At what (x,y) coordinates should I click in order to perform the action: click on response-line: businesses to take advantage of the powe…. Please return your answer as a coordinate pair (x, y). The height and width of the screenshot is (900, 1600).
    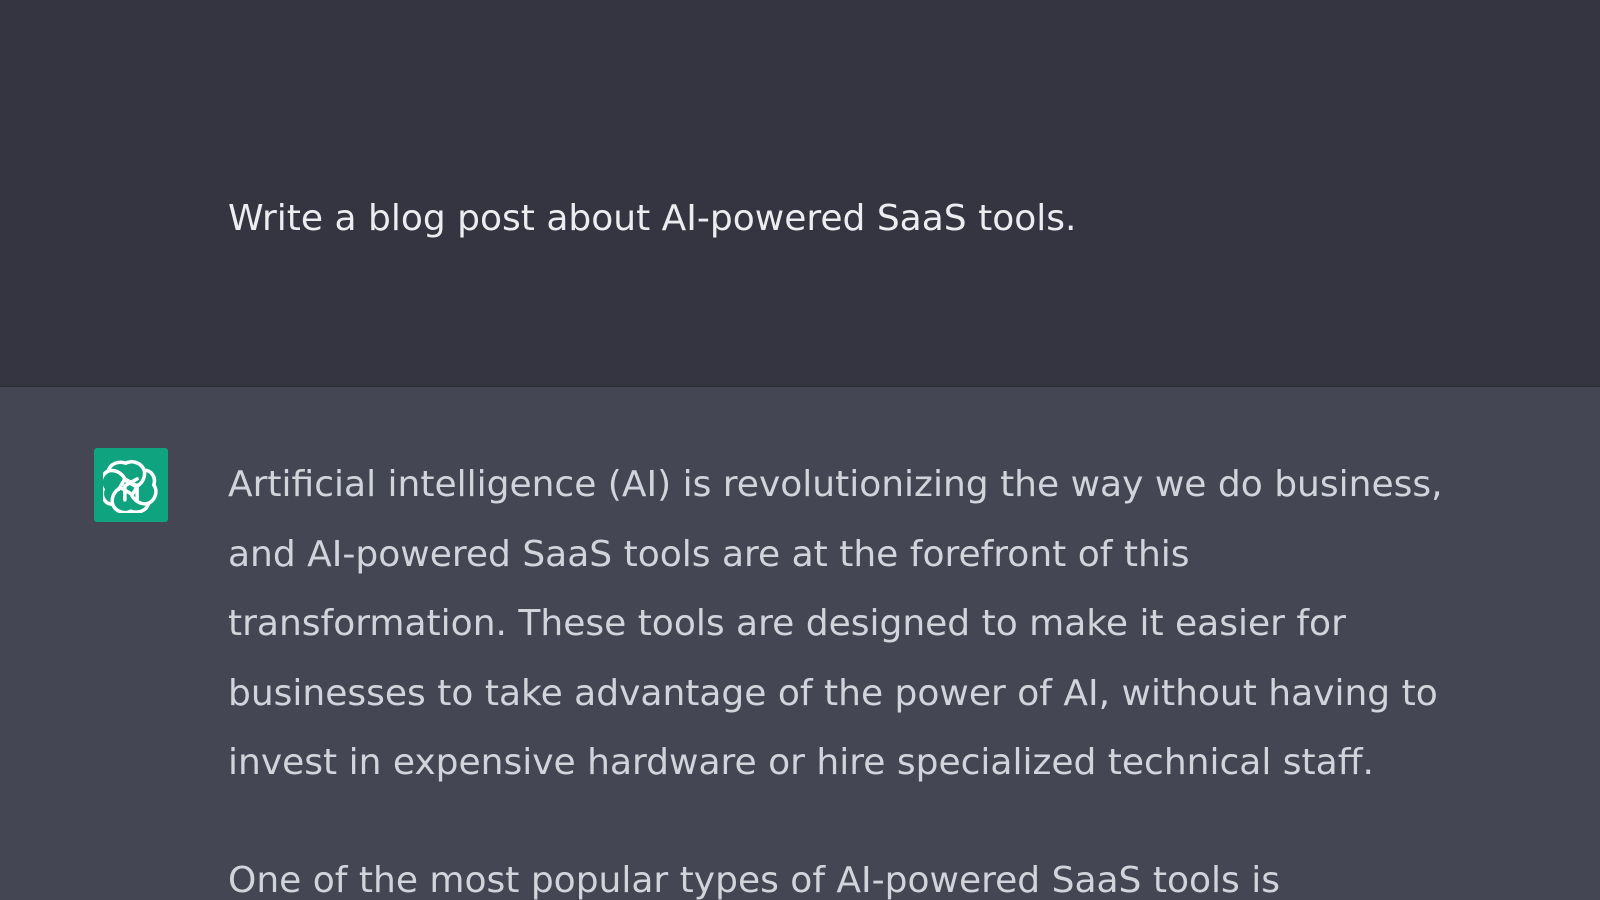
    Looking at the image, I should click on (833, 693).